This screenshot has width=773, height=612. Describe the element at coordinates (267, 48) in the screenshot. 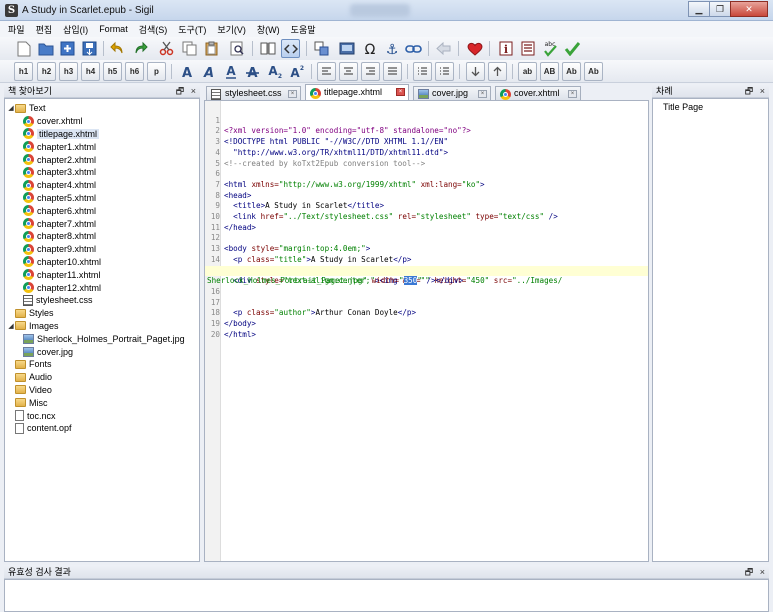

I see `book-view-button` at that location.